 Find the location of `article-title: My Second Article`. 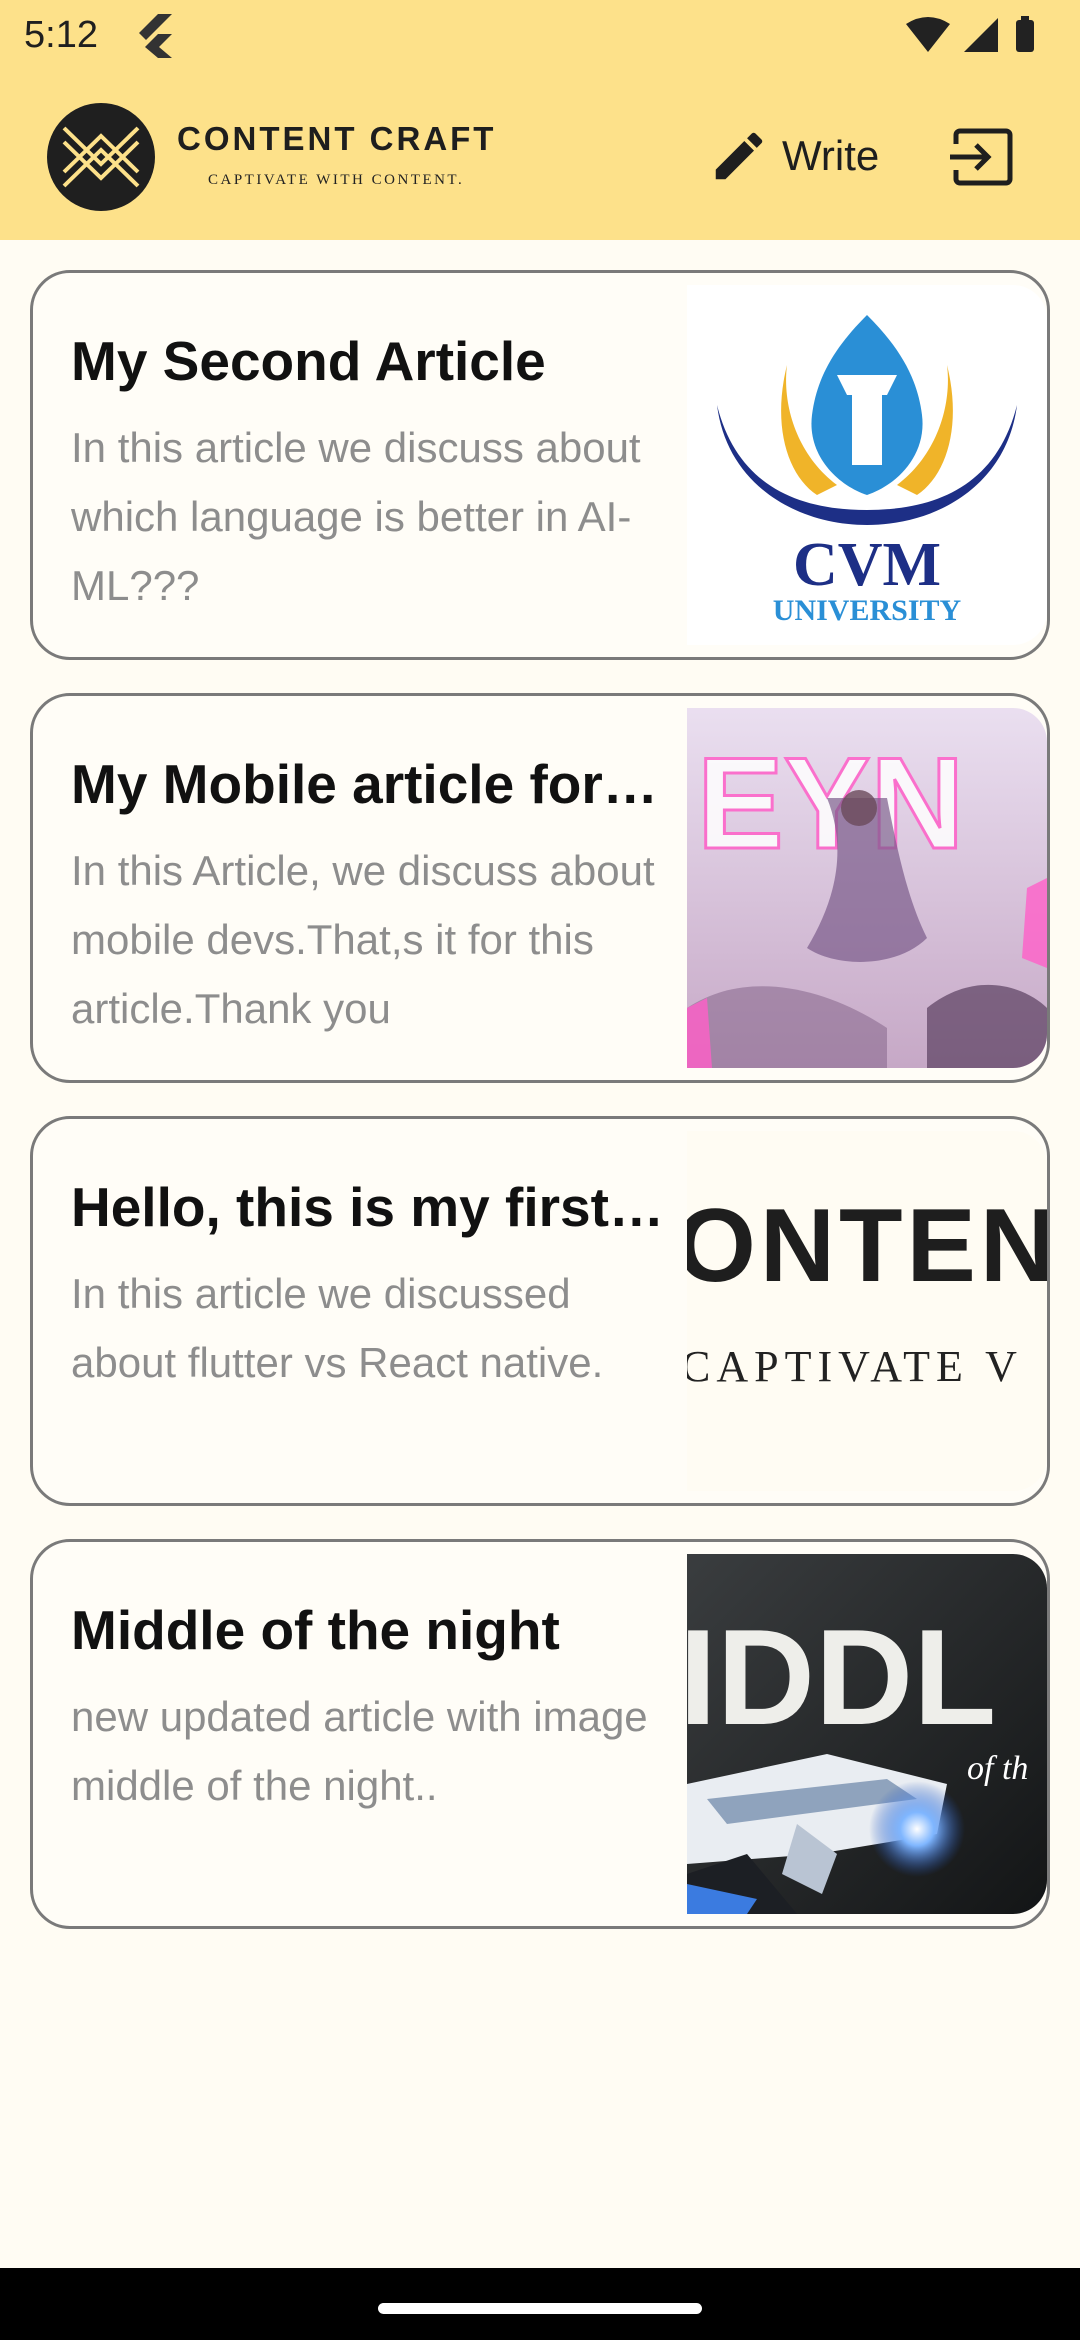

article-title: My Second Article is located at coordinates (308, 361).